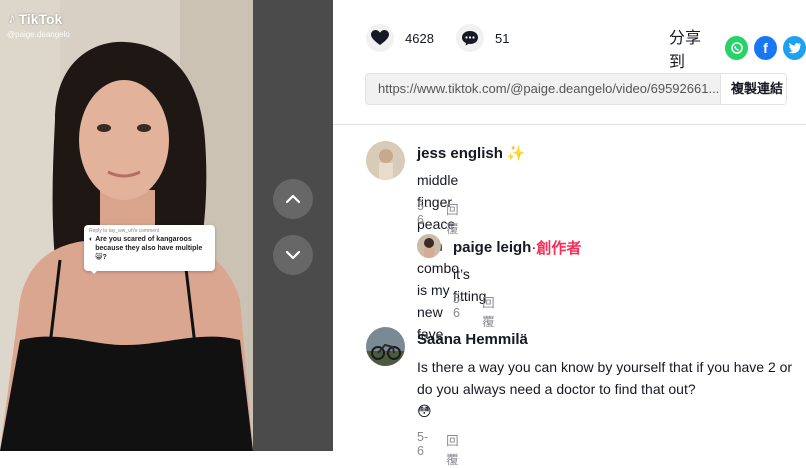  Describe the element at coordinates (766, 48) in the screenshot. I see `facebook-icon: f` at that location.